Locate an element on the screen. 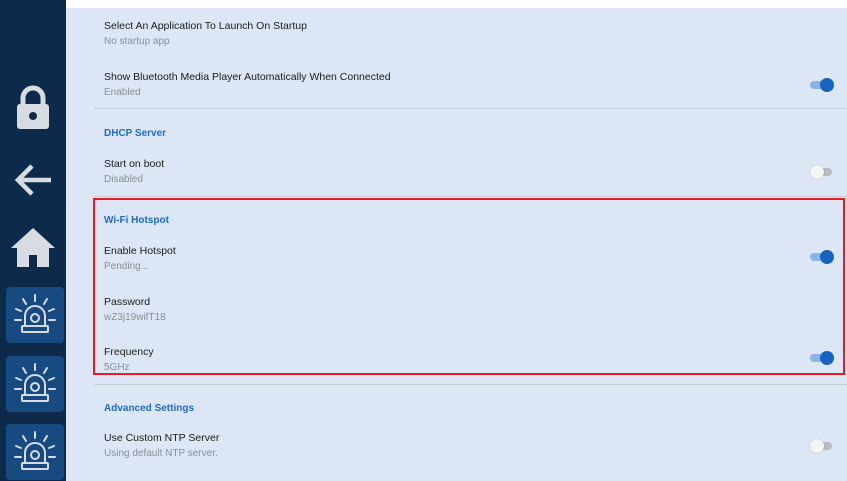 The image size is (847, 481). setting-value: Disabled is located at coordinates (123, 179).